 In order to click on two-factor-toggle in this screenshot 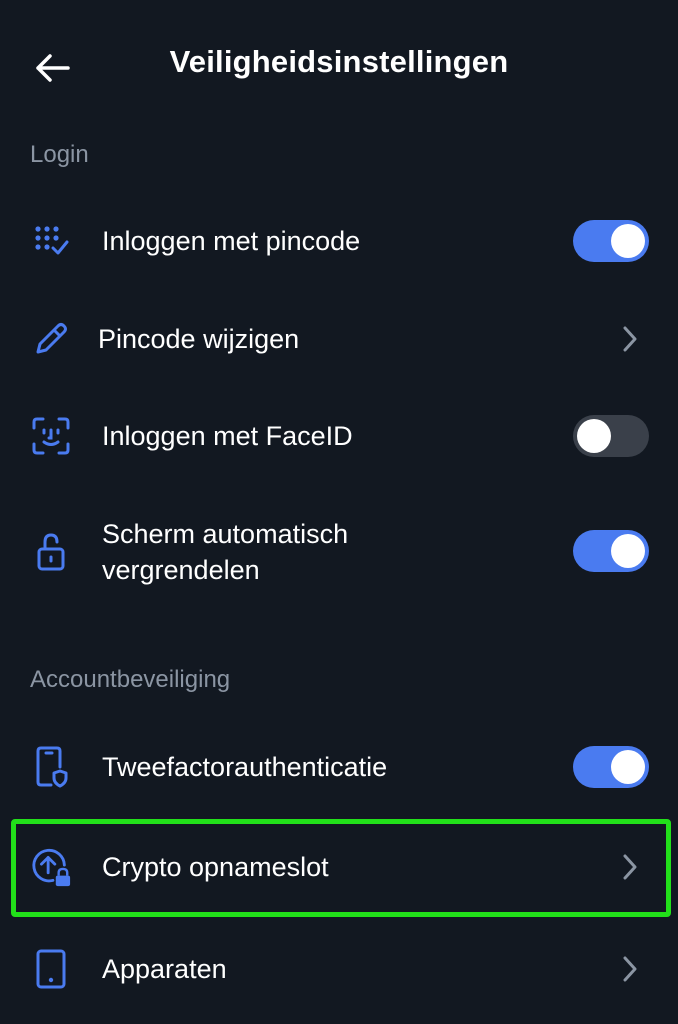, I will do `click(611, 767)`.